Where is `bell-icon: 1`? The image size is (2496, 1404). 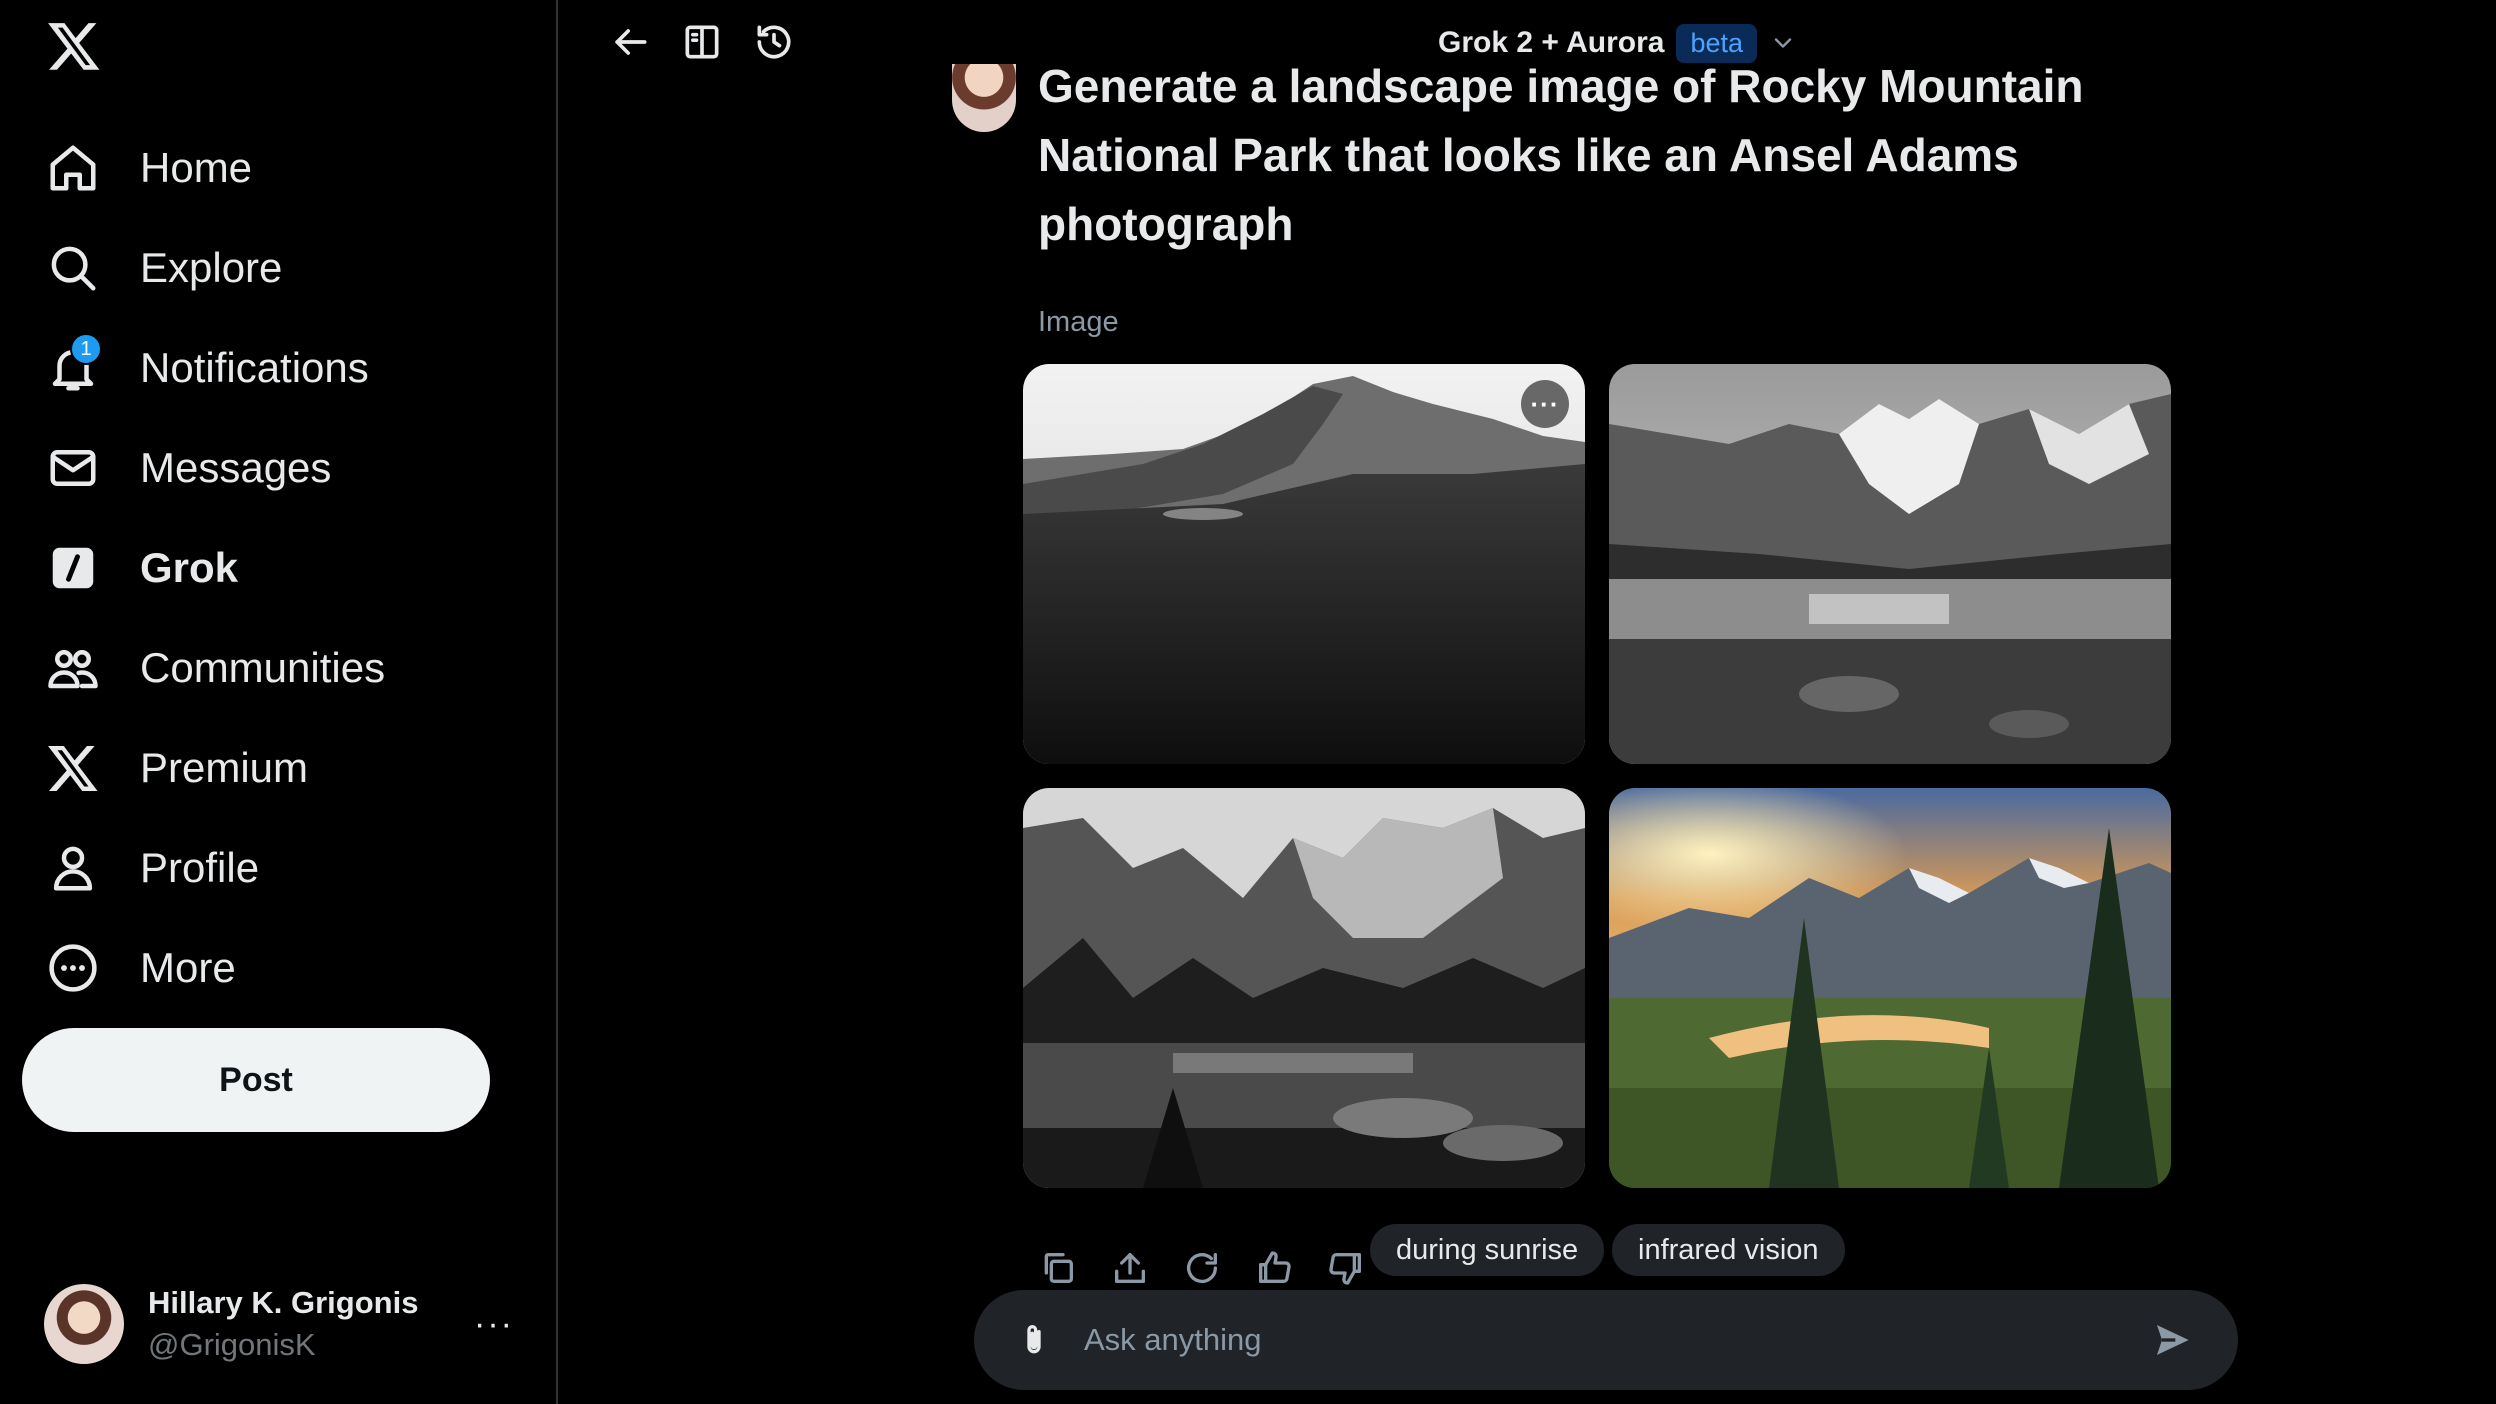 bell-icon: 1 is located at coordinates (74, 364).